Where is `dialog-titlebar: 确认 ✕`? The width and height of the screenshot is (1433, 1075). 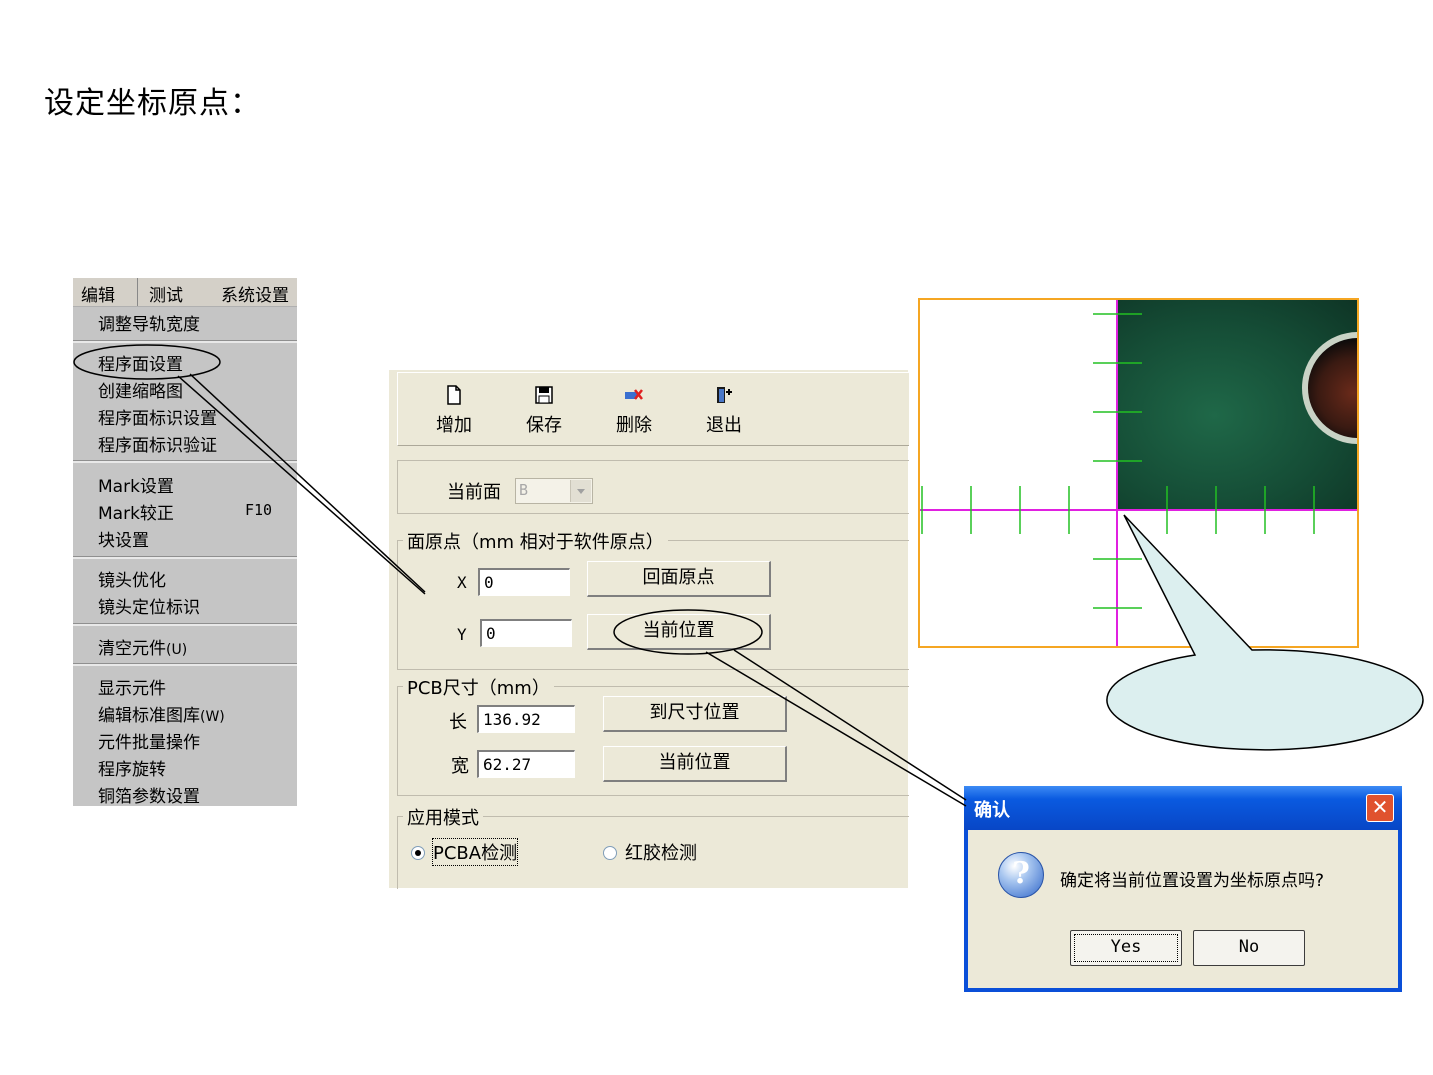 dialog-titlebar: 确认 ✕ is located at coordinates (1183, 808).